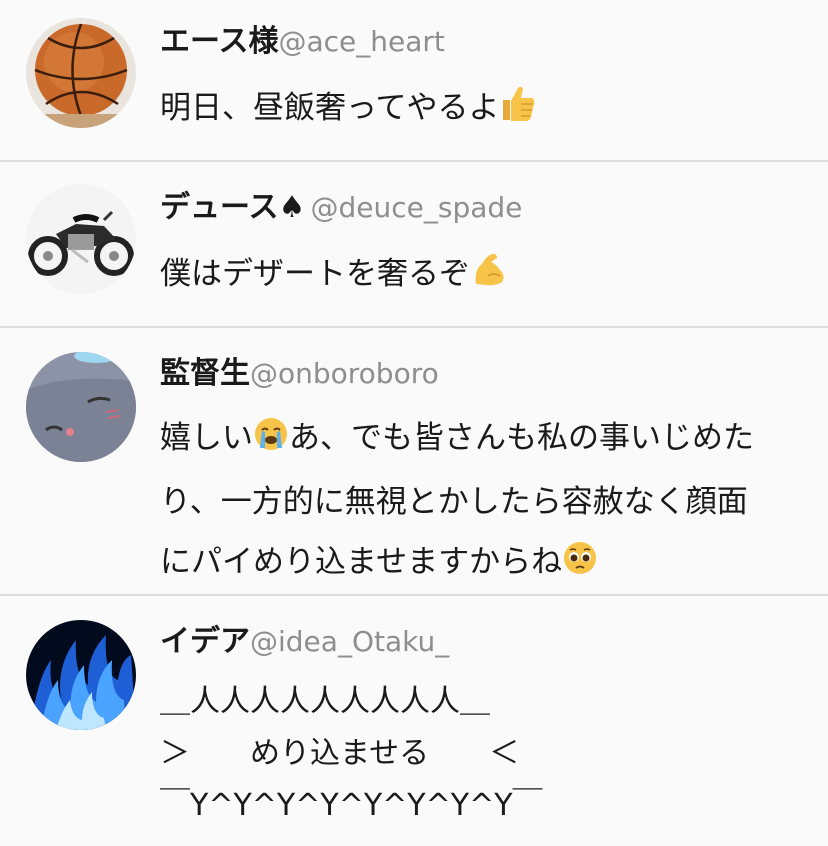  Describe the element at coordinates (417, 207) in the screenshot. I see `user-handle: @deuce_spade` at that location.